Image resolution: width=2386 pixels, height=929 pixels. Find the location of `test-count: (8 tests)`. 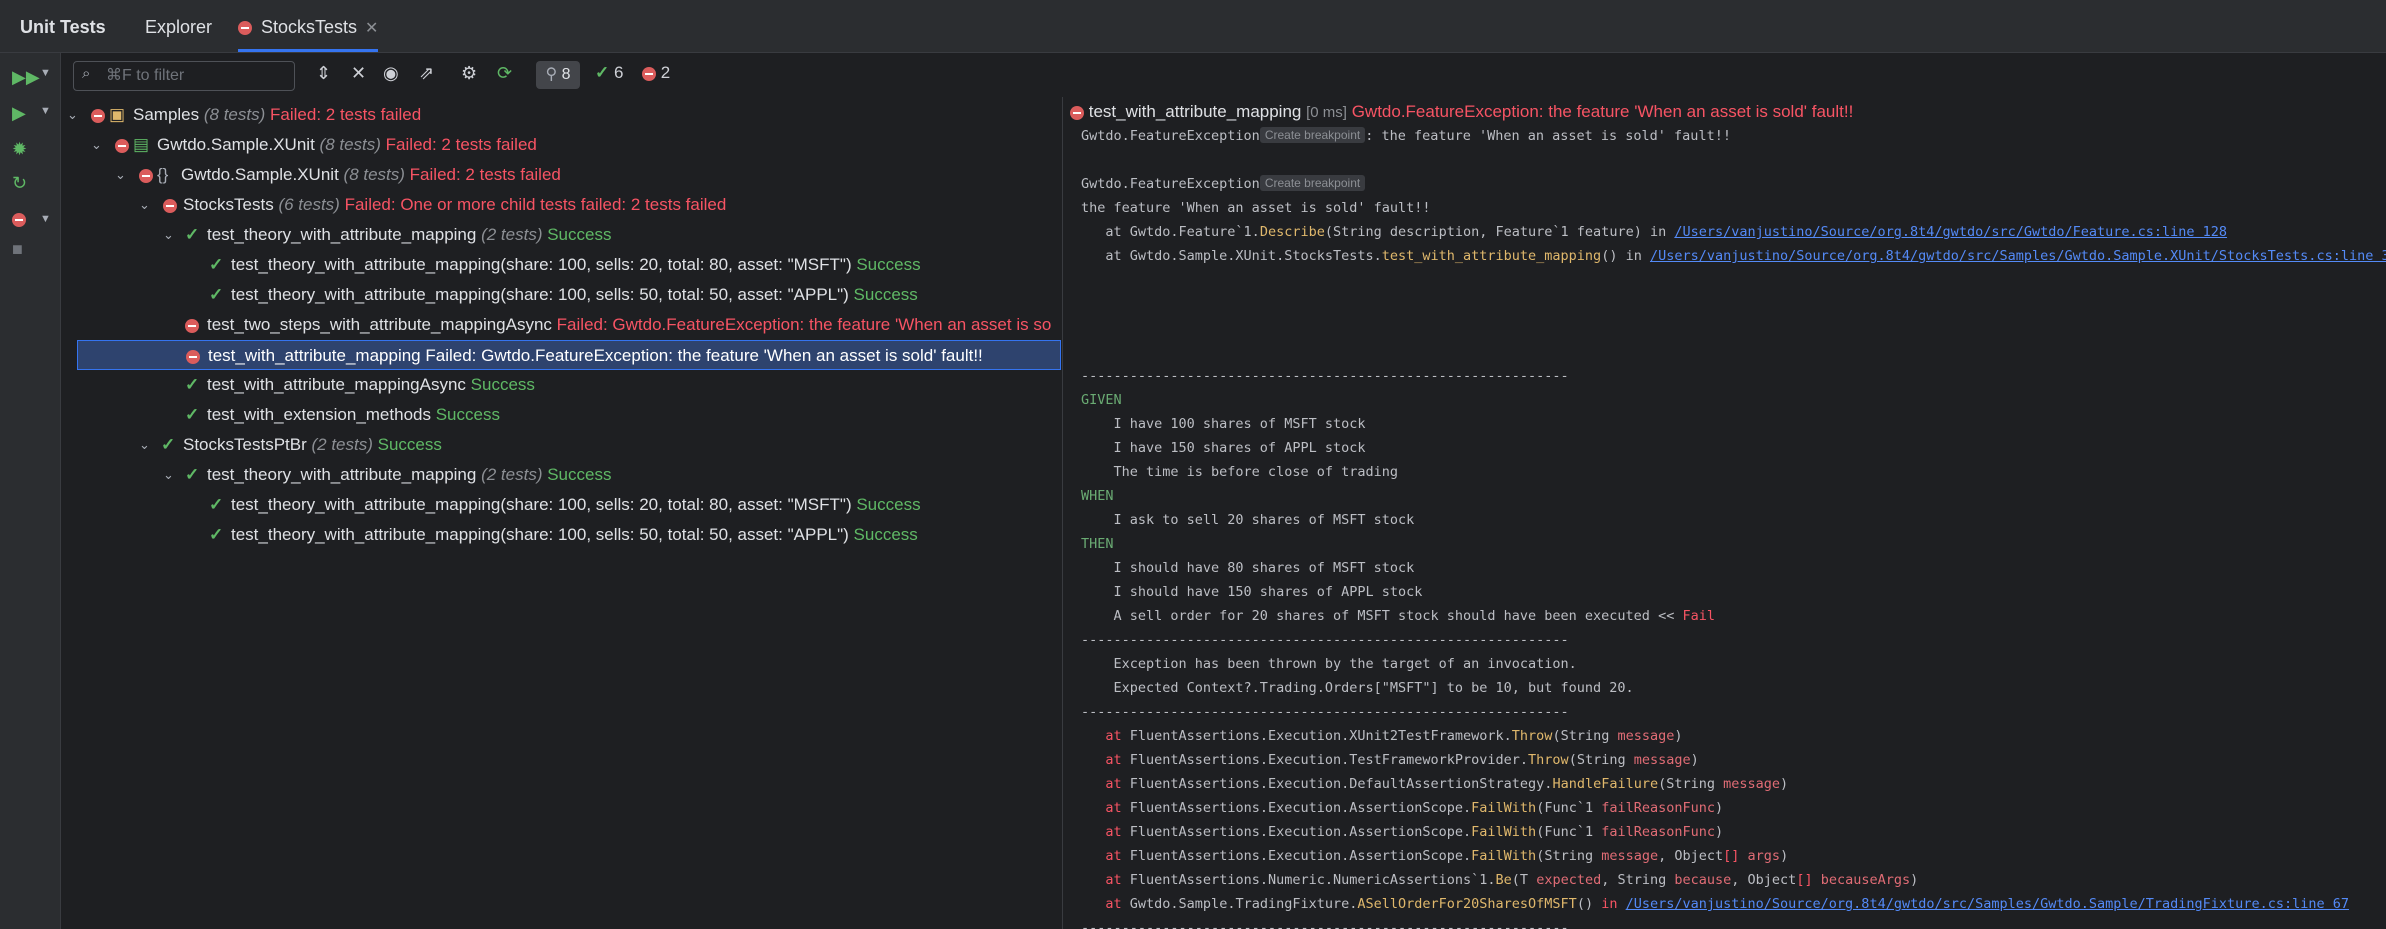

test-count: (8 tests) is located at coordinates (350, 144).